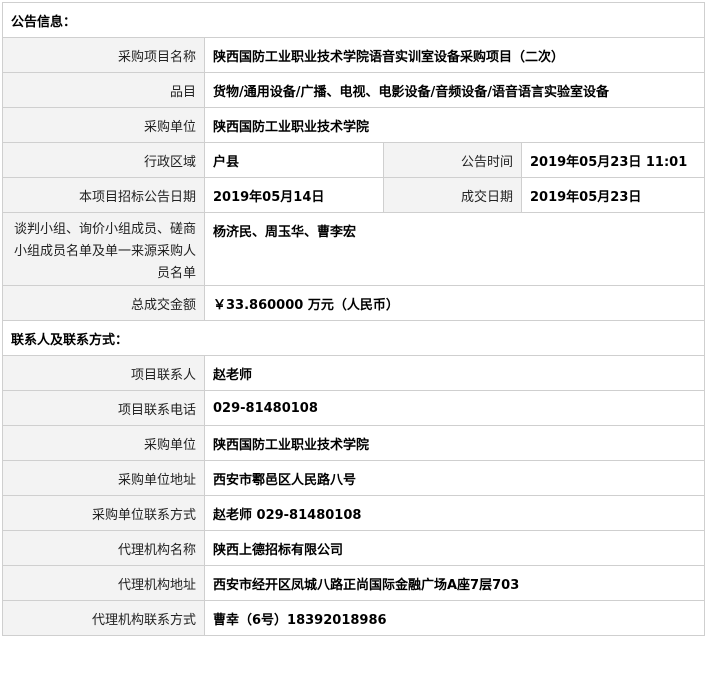 This screenshot has height=680, width=706. What do you see at coordinates (103, 548) in the screenshot?
I see `field-label: 代理机构名称` at bounding box center [103, 548].